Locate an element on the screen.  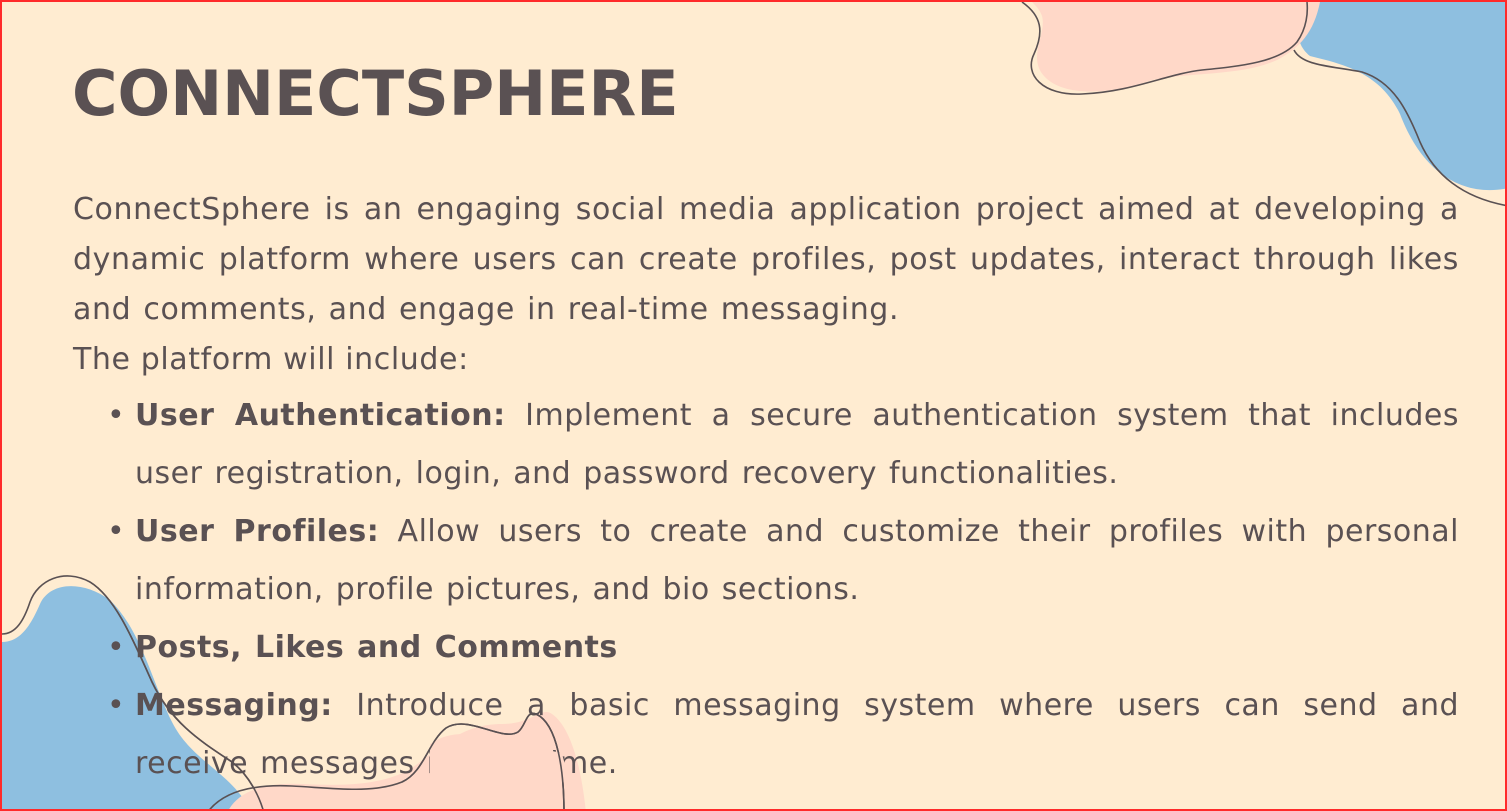
feature-name: User Profiles: is located at coordinates (257, 531).